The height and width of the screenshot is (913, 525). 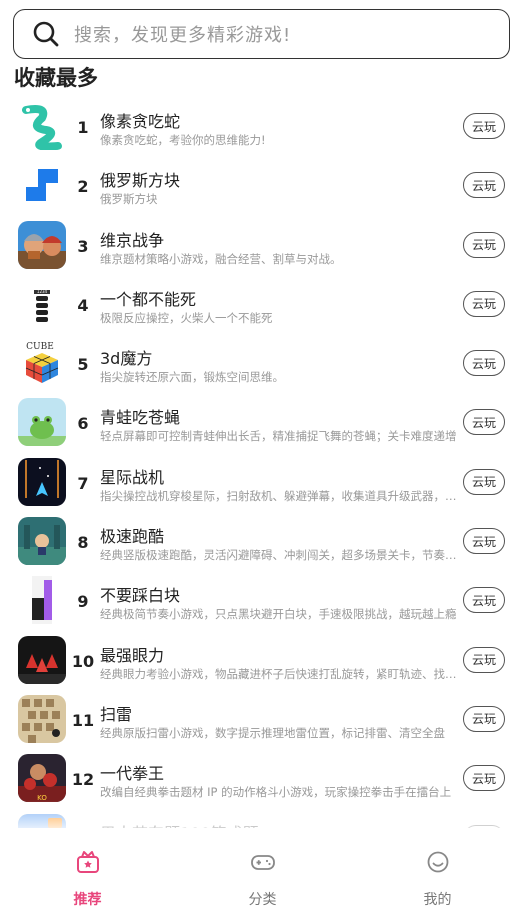 What do you see at coordinates (83, 780) in the screenshot?
I see `rank-number: 12` at bounding box center [83, 780].